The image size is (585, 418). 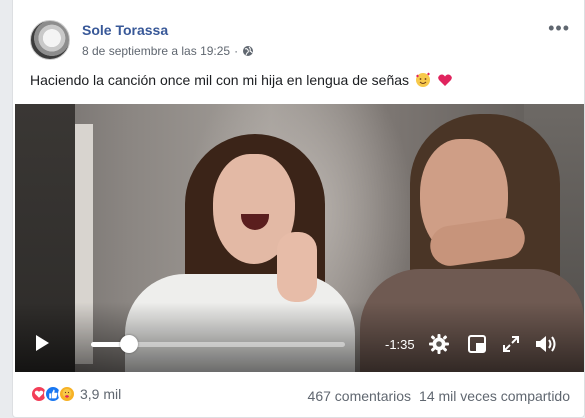 I want to click on progress-scrubber, so click(x=129, y=344).